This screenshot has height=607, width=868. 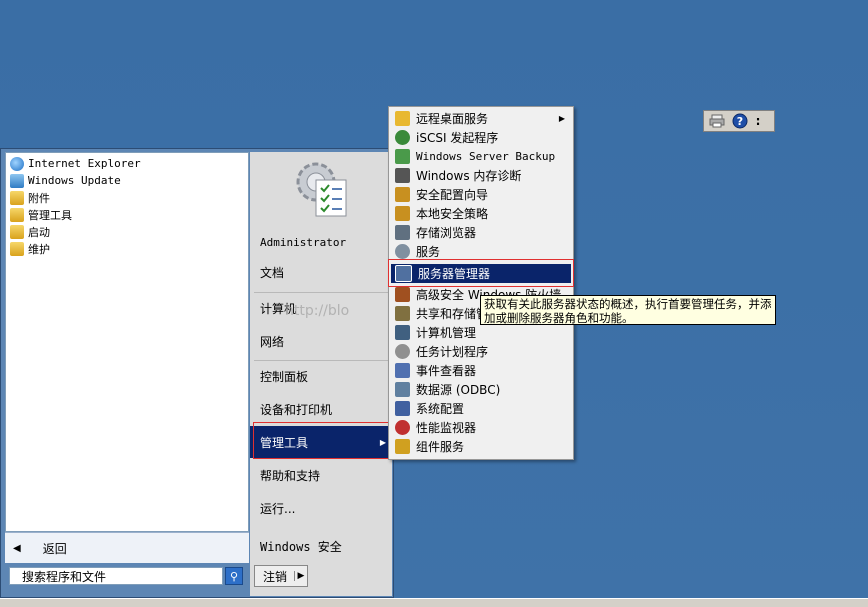 I want to click on logoff-button: 注销 ▶, so click(x=281, y=576).